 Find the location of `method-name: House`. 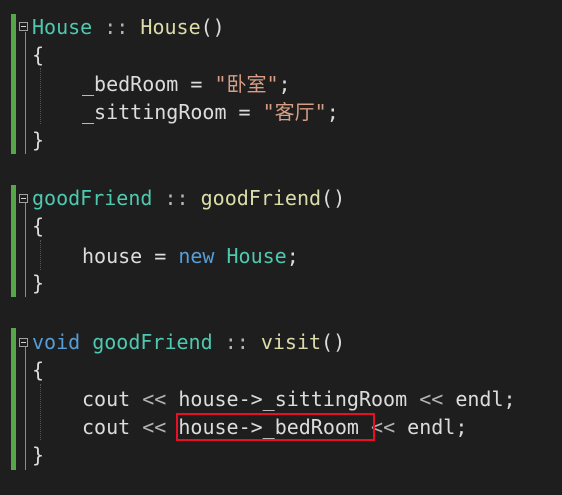

method-name: House is located at coordinates (170, 27).